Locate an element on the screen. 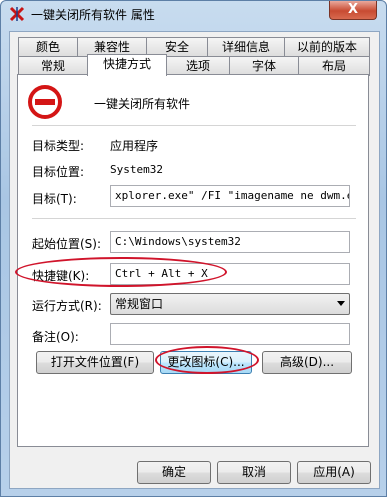 The image size is (387, 497). run-select: 常规窗口 is located at coordinates (230, 304).